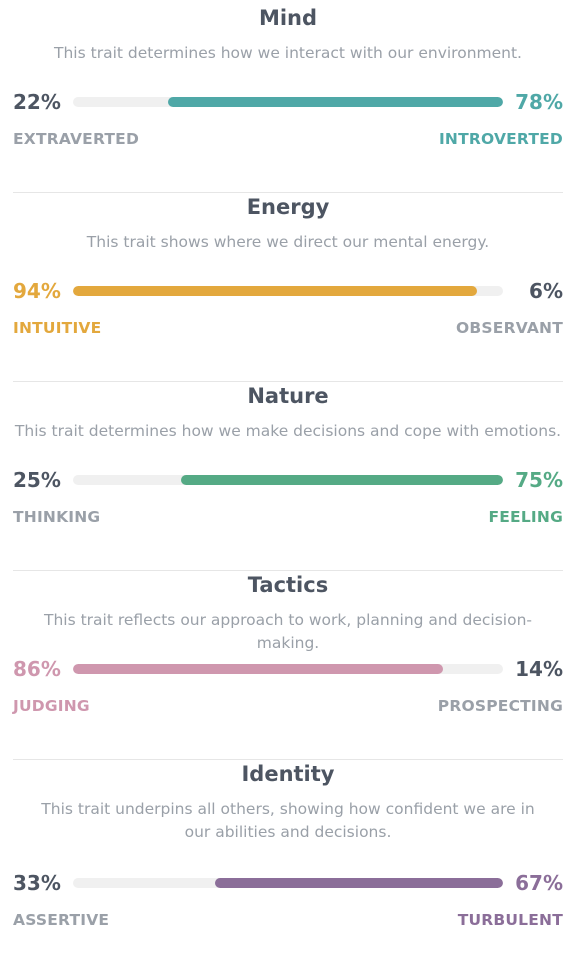  What do you see at coordinates (288, 396) in the screenshot?
I see `trait-title: Nature` at bounding box center [288, 396].